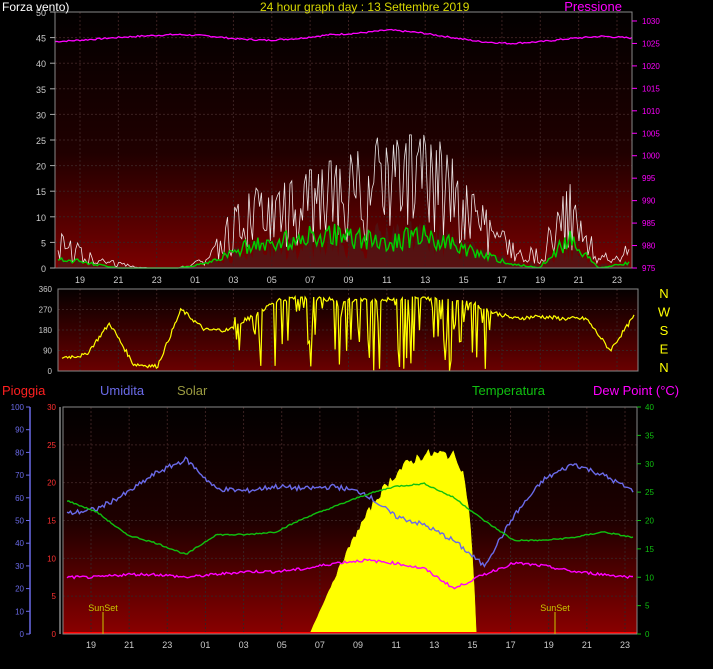  Describe the element at coordinates (282, 645) in the screenshot. I see `climate-x-tick-label: 05` at that location.